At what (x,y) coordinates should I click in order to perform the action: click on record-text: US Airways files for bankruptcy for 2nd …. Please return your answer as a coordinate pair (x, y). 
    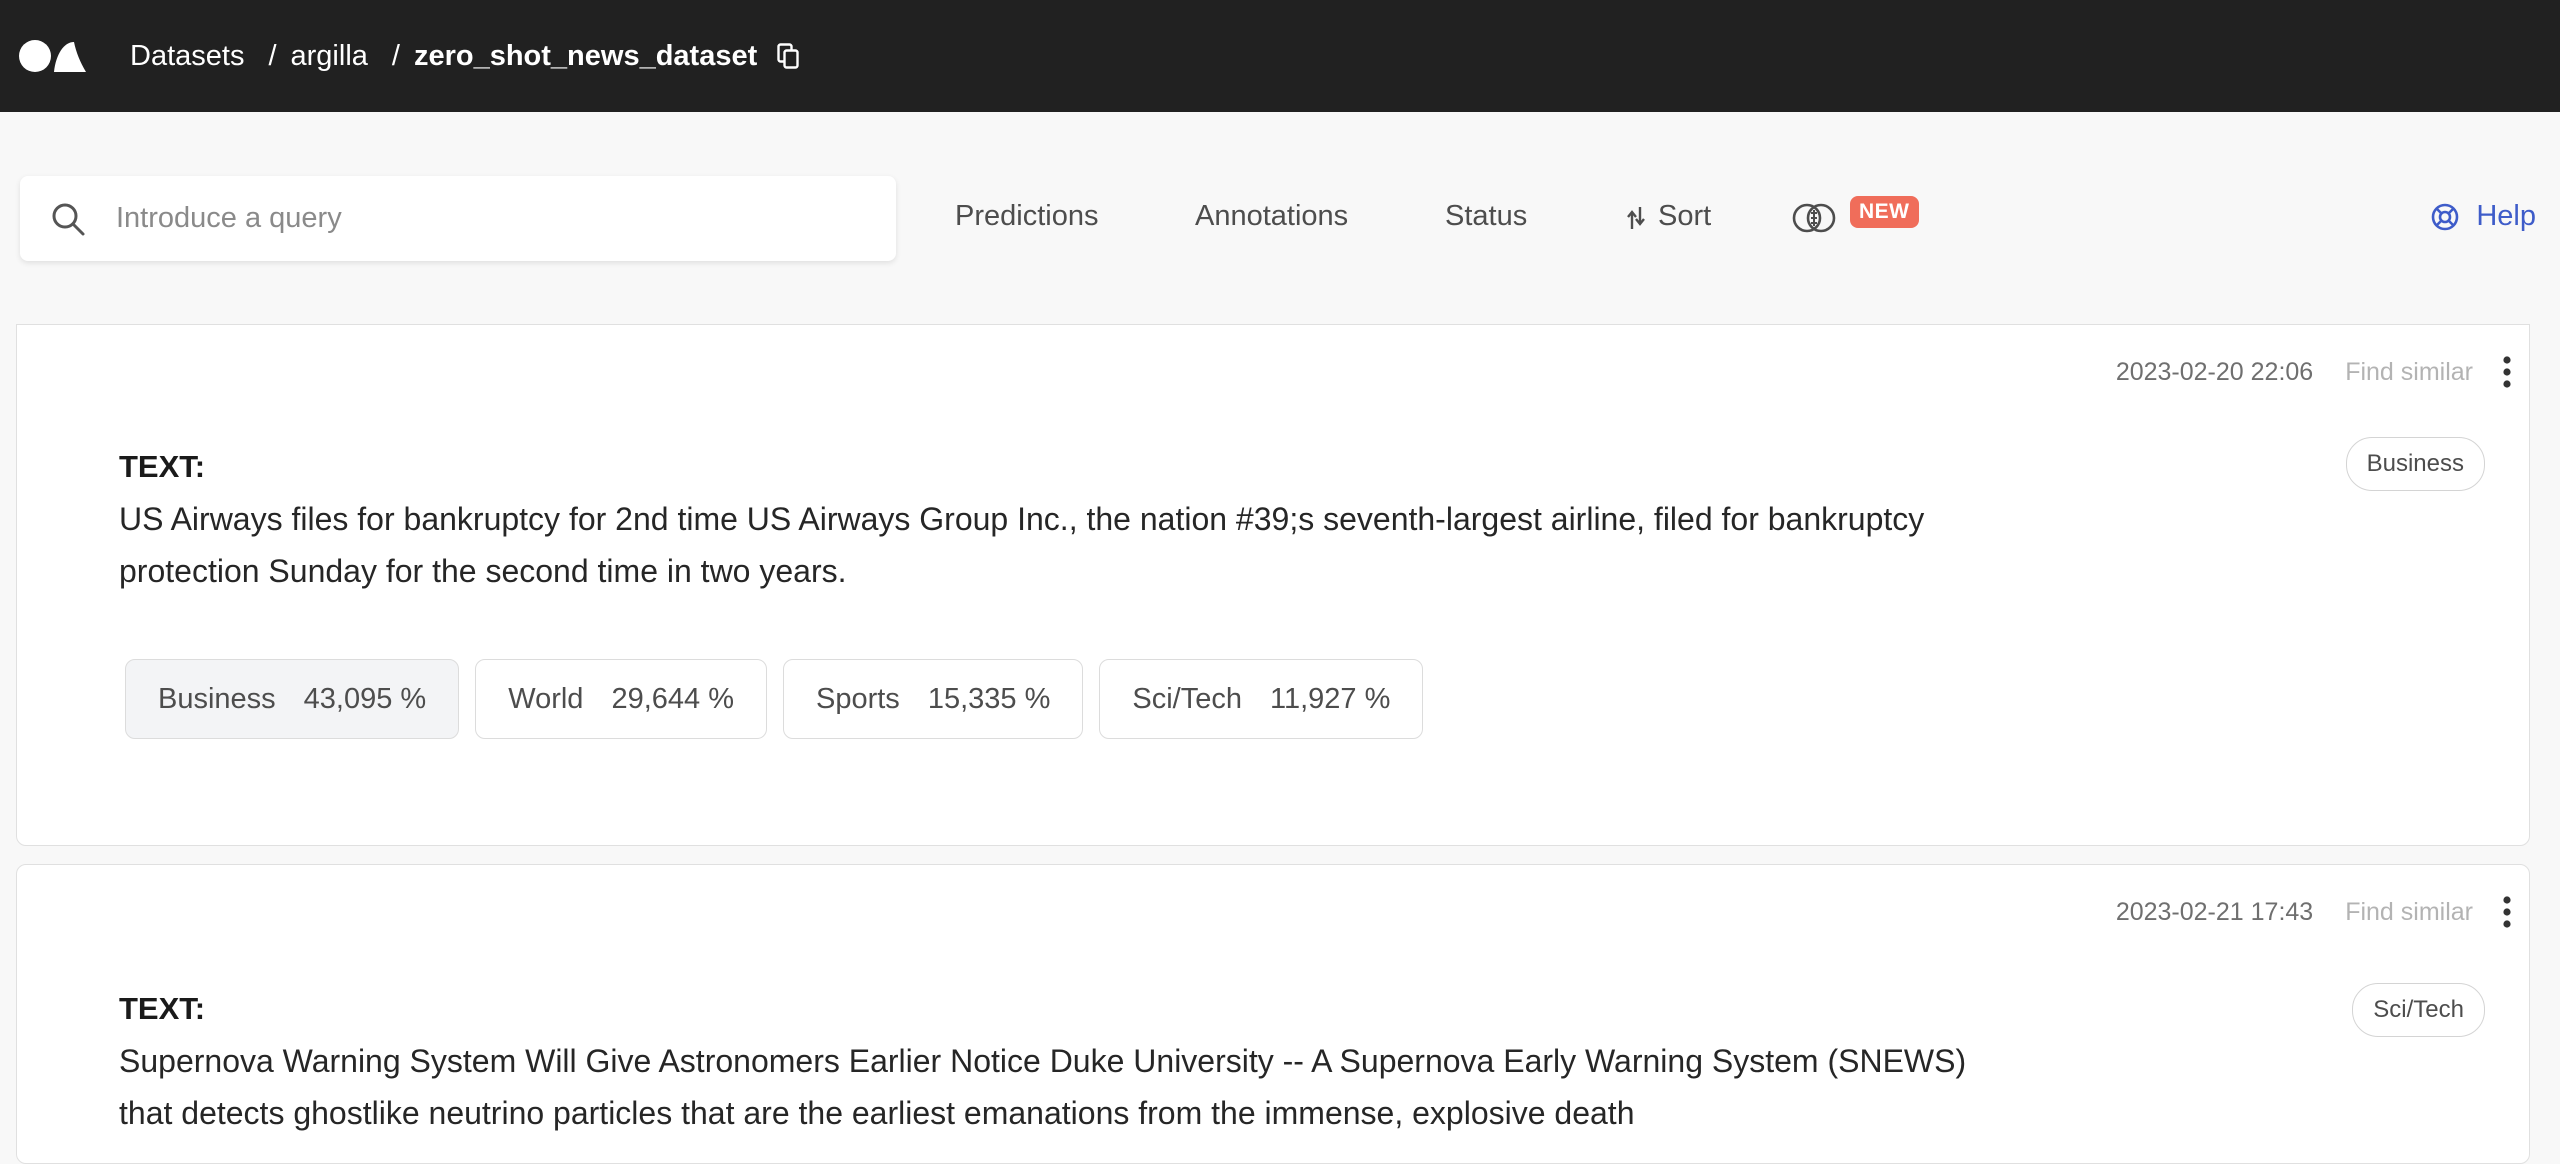
    Looking at the image, I should click on (1022, 545).